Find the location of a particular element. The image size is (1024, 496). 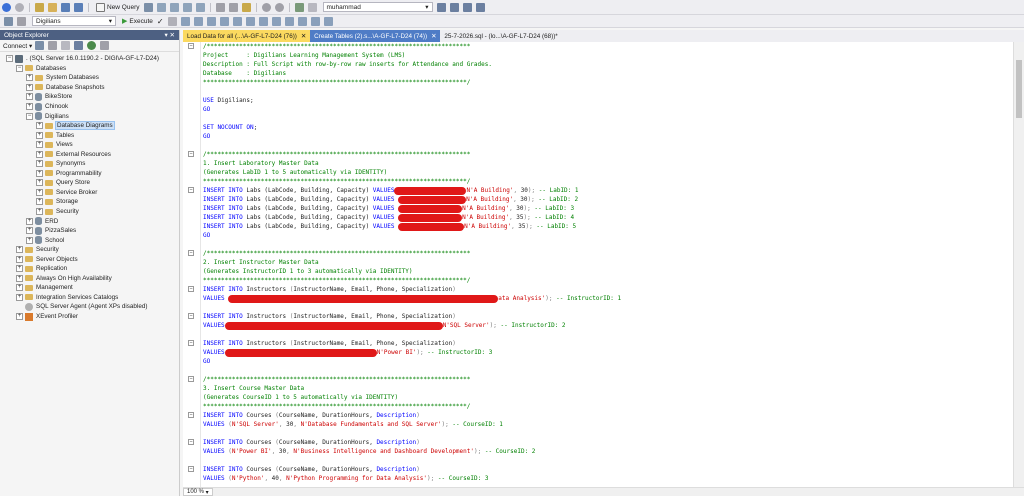

tree-node-database-snapshots-folder: + Database Snapshots is located at coordinates (89, 88).